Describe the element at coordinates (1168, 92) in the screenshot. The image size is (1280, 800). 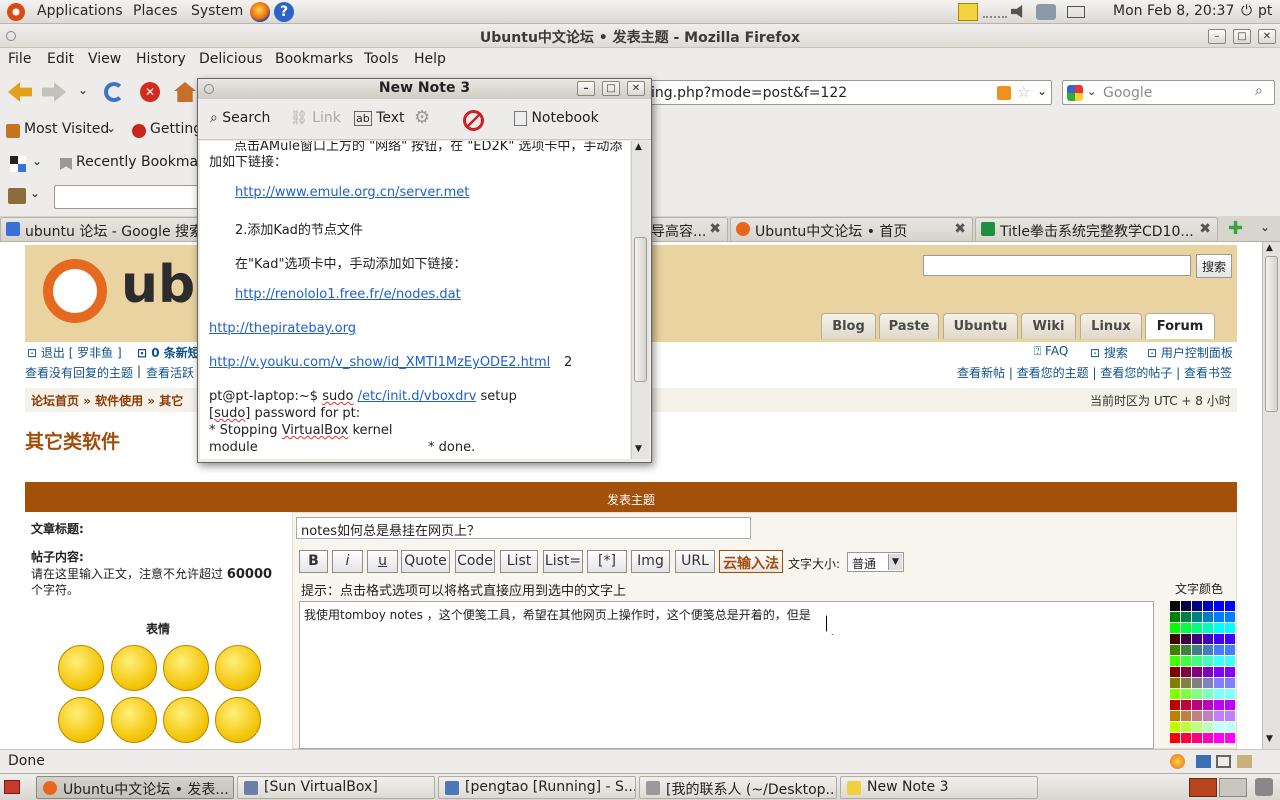
I see `search-bar: ⌄ Google ⌕` at that location.